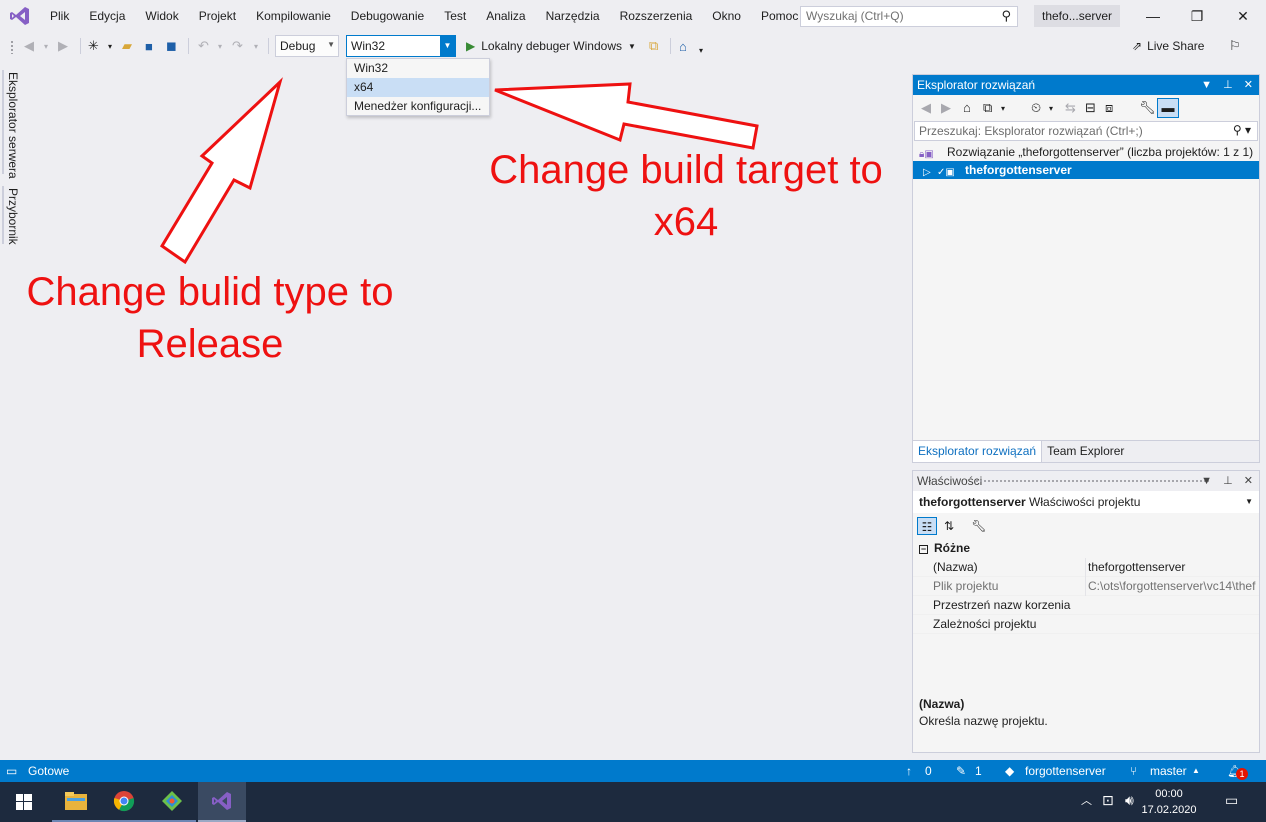 Image resolution: width=1266 pixels, height=822 pixels. Describe the element at coordinates (1171, 567) in the screenshot. I see `property-value: theforgottenserver` at that location.